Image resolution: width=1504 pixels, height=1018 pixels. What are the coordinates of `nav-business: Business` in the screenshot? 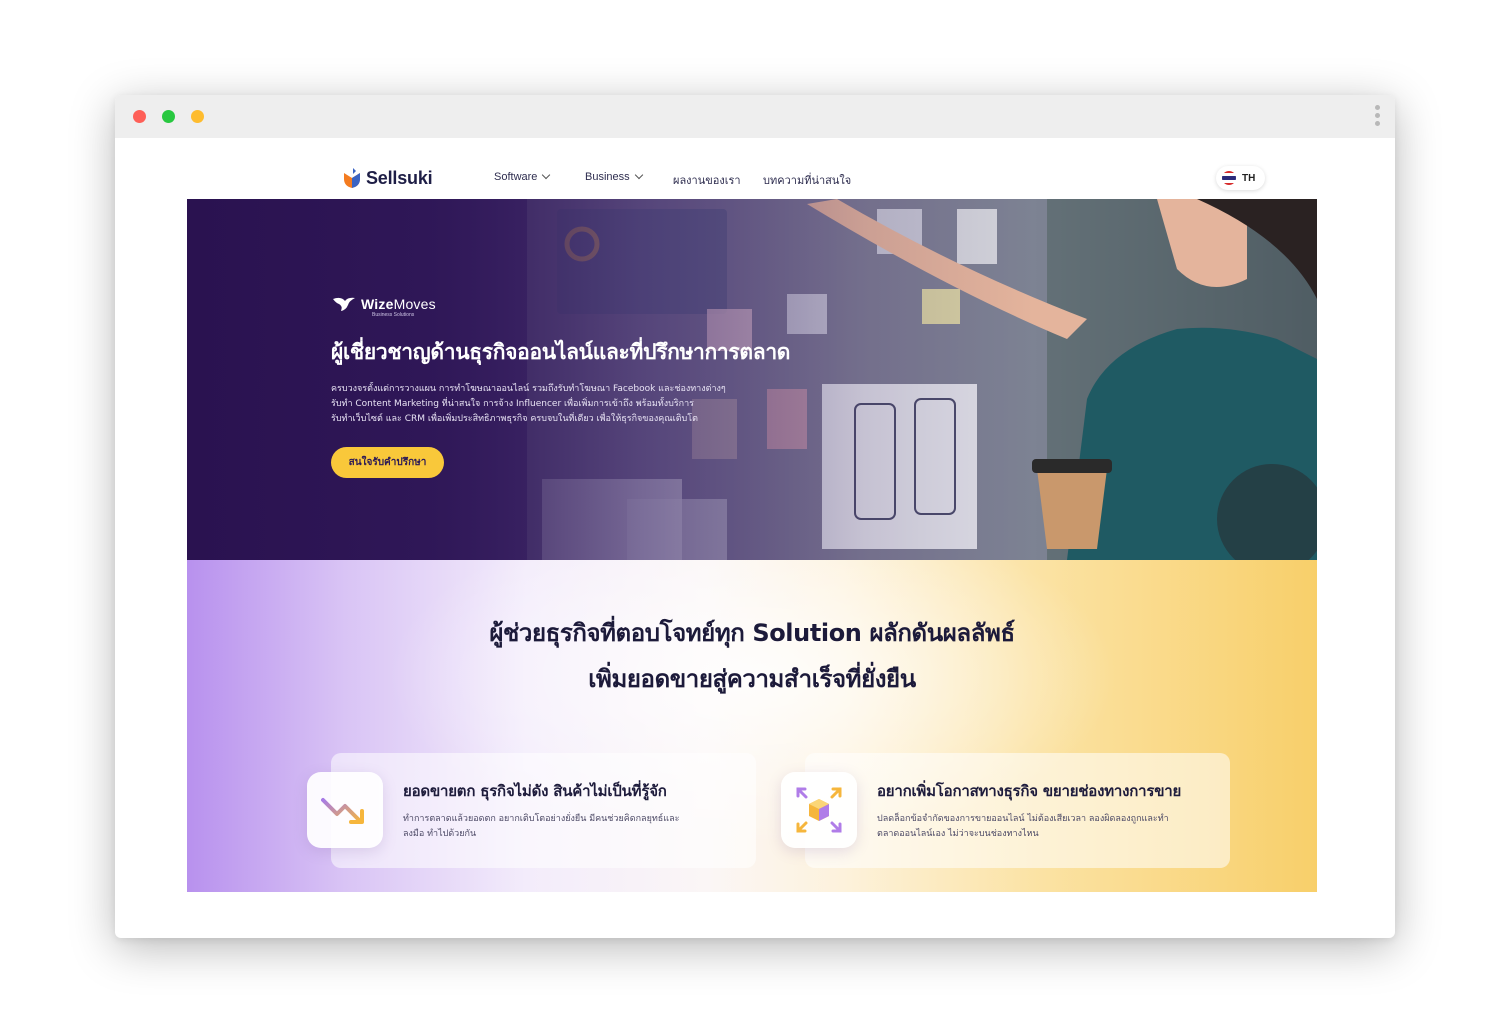 It's located at (614, 176).